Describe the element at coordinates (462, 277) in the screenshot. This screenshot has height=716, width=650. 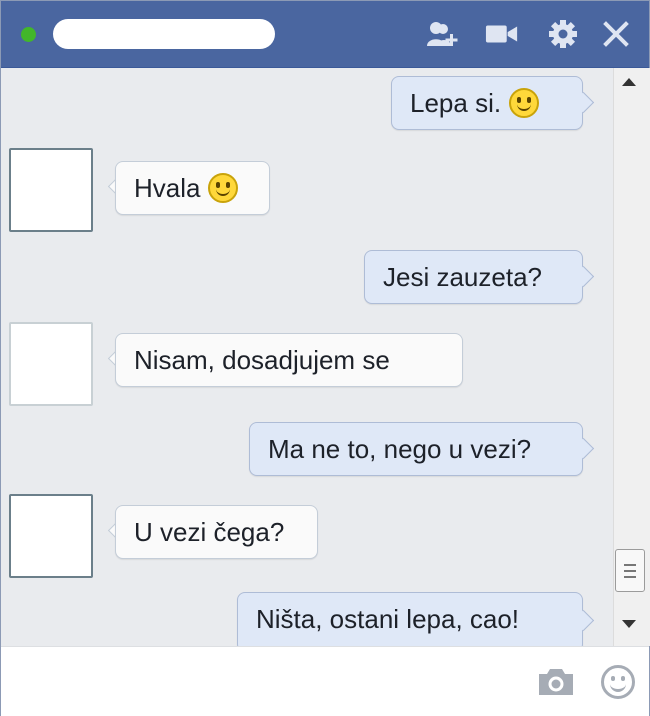
I see `message-text: Jesi zauzeta?` at that location.